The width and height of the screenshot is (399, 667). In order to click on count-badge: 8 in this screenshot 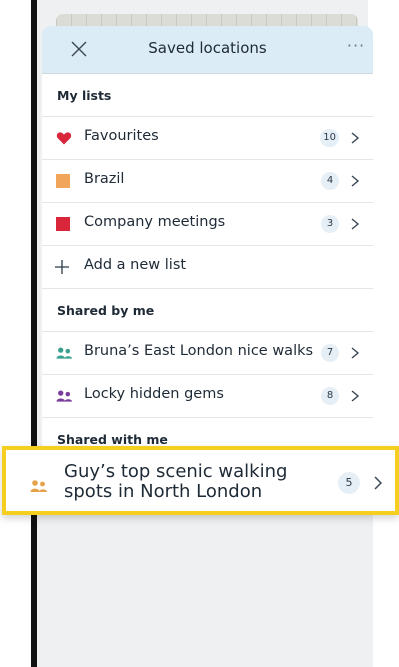, I will do `click(330, 396)`.